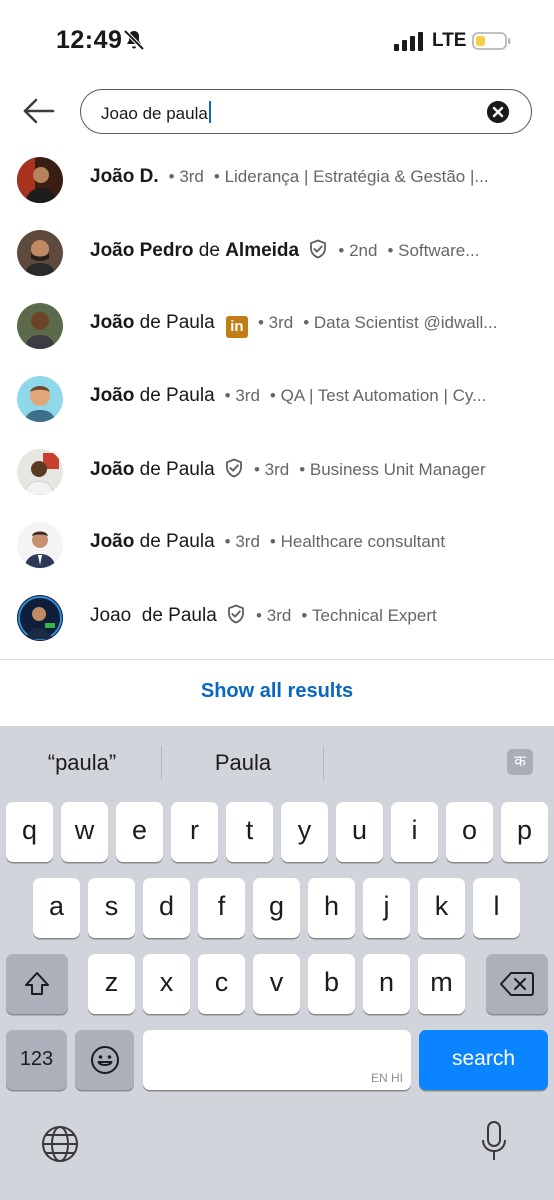 This screenshot has width=554, height=1200. Describe the element at coordinates (496, 908) in the screenshot. I see `key-l: l` at that location.